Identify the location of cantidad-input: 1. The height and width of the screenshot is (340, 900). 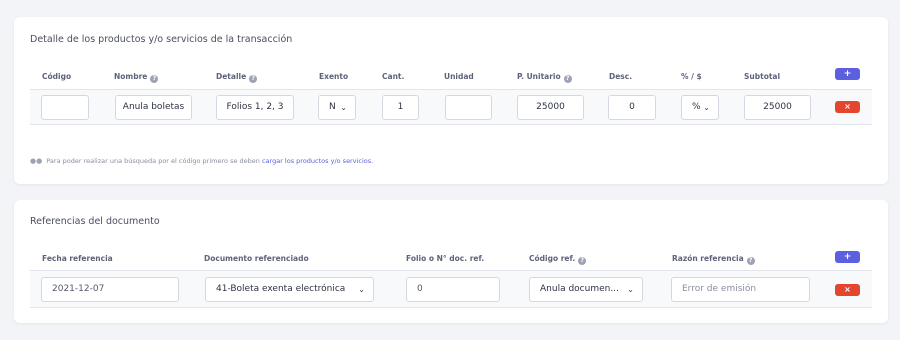
(400, 107).